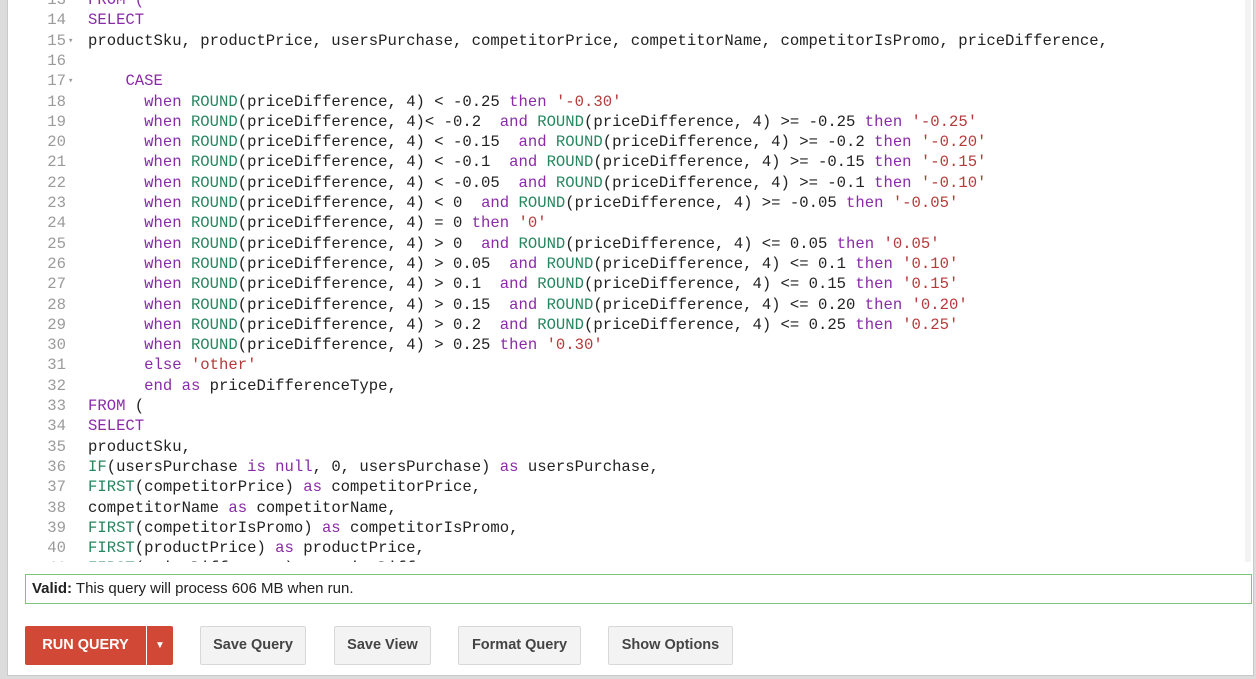  I want to click on line-number: 23, so click(56, 203).